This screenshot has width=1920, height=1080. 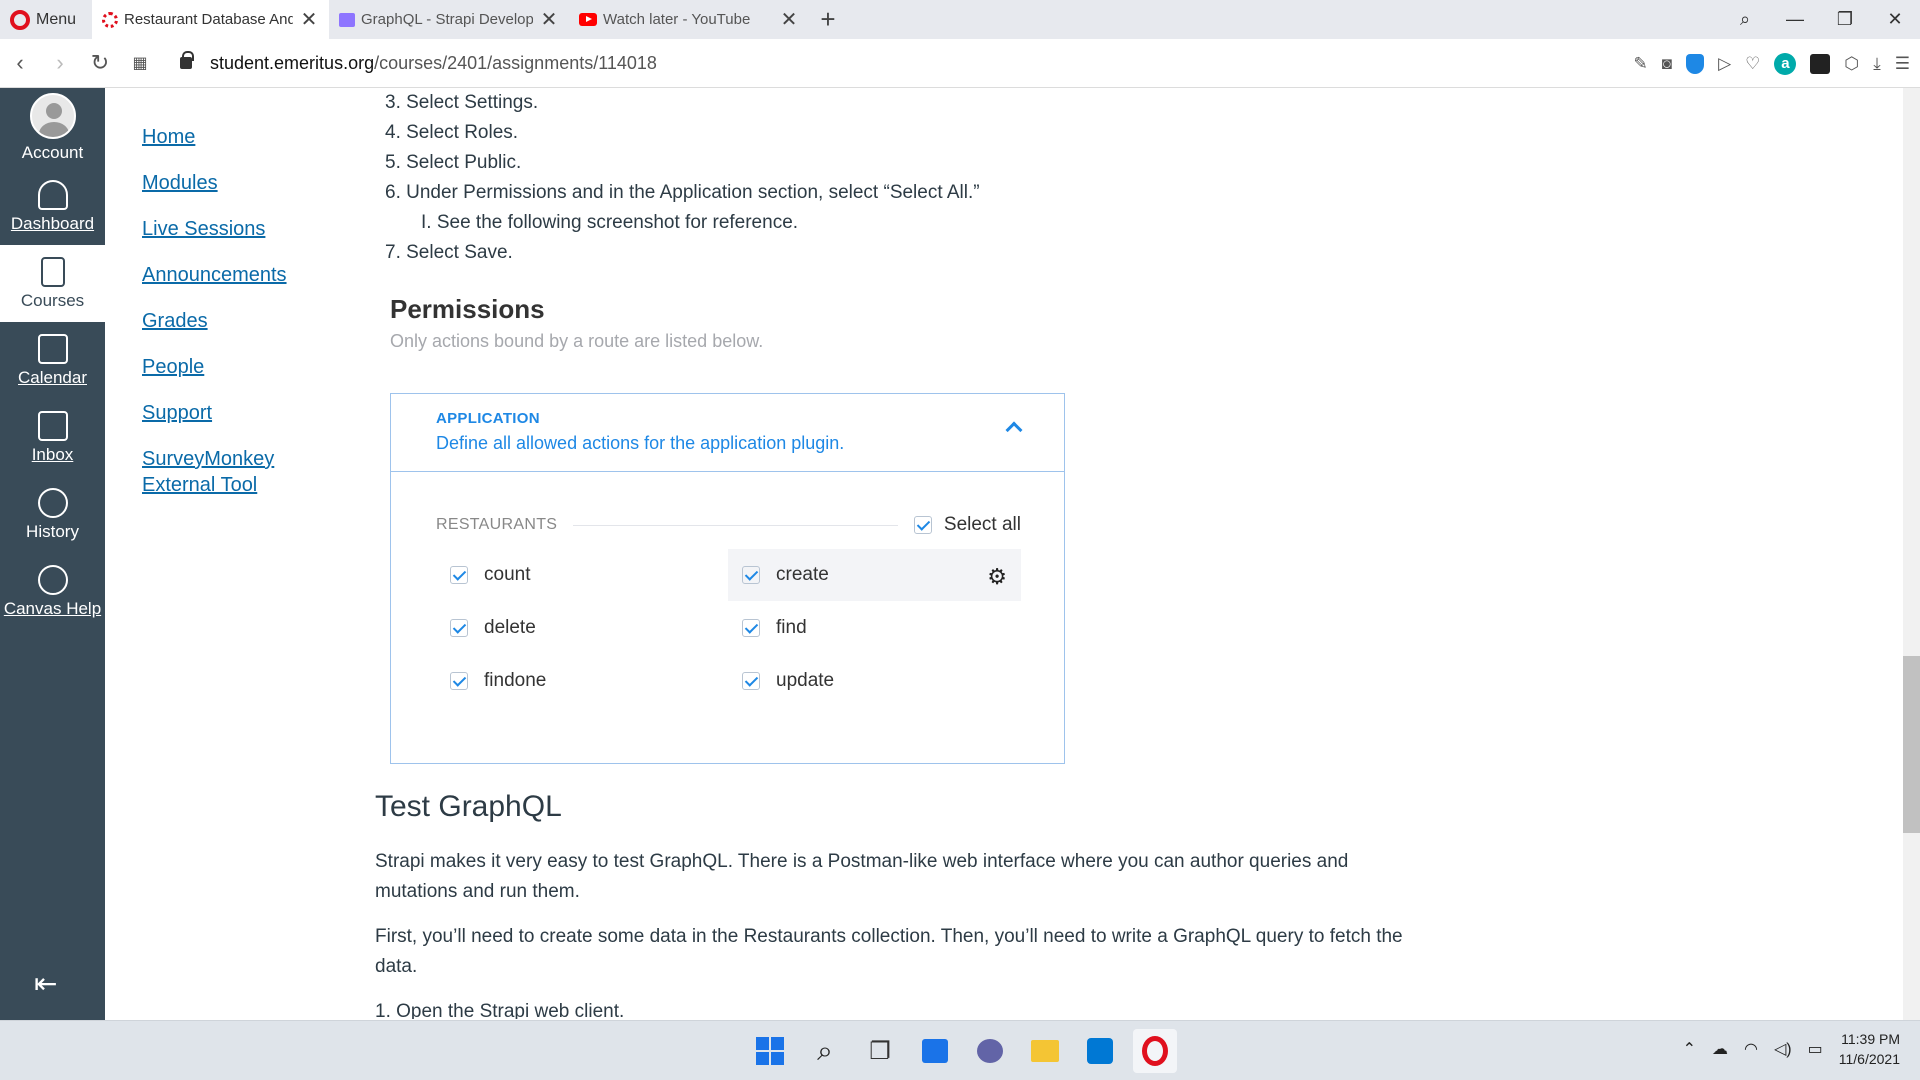 I want to click on nav-inbox: Inbox, so click(x=52, y=437).